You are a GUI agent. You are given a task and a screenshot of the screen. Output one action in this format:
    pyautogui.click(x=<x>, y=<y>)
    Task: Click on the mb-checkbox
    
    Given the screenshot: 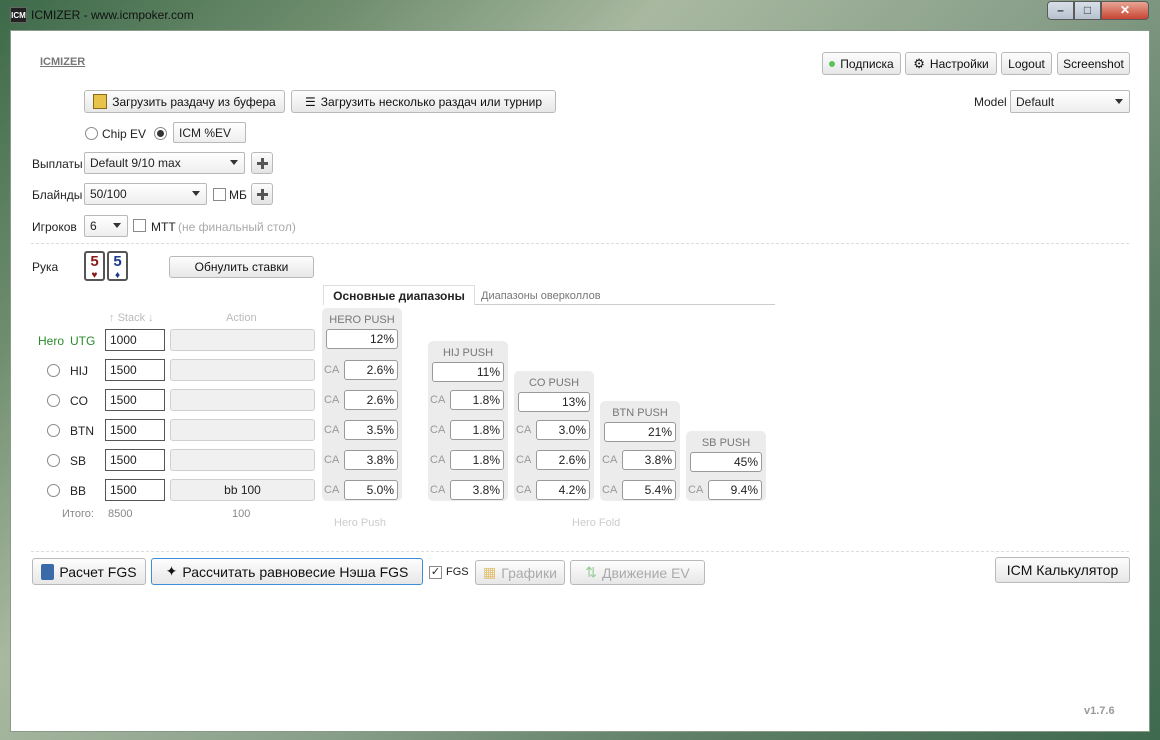 What is the action you would take?
    pyautogui.click(x=219, y=194)
    